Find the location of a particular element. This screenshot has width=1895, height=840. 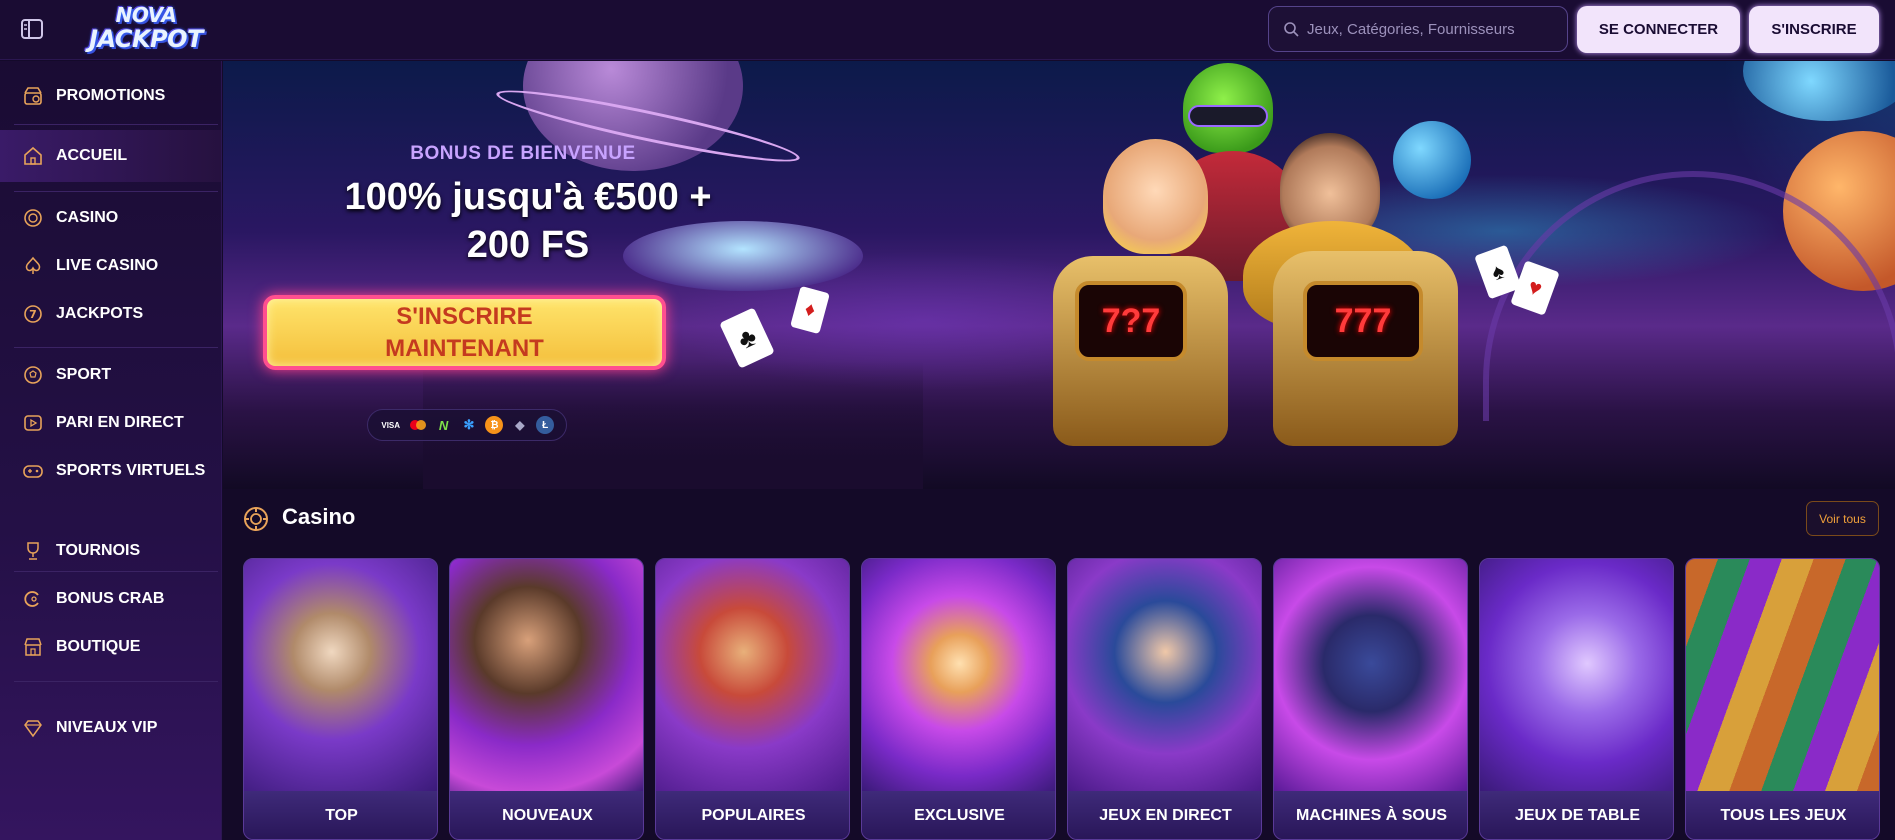

mastercard-icon is located at coordinates (418, 425).